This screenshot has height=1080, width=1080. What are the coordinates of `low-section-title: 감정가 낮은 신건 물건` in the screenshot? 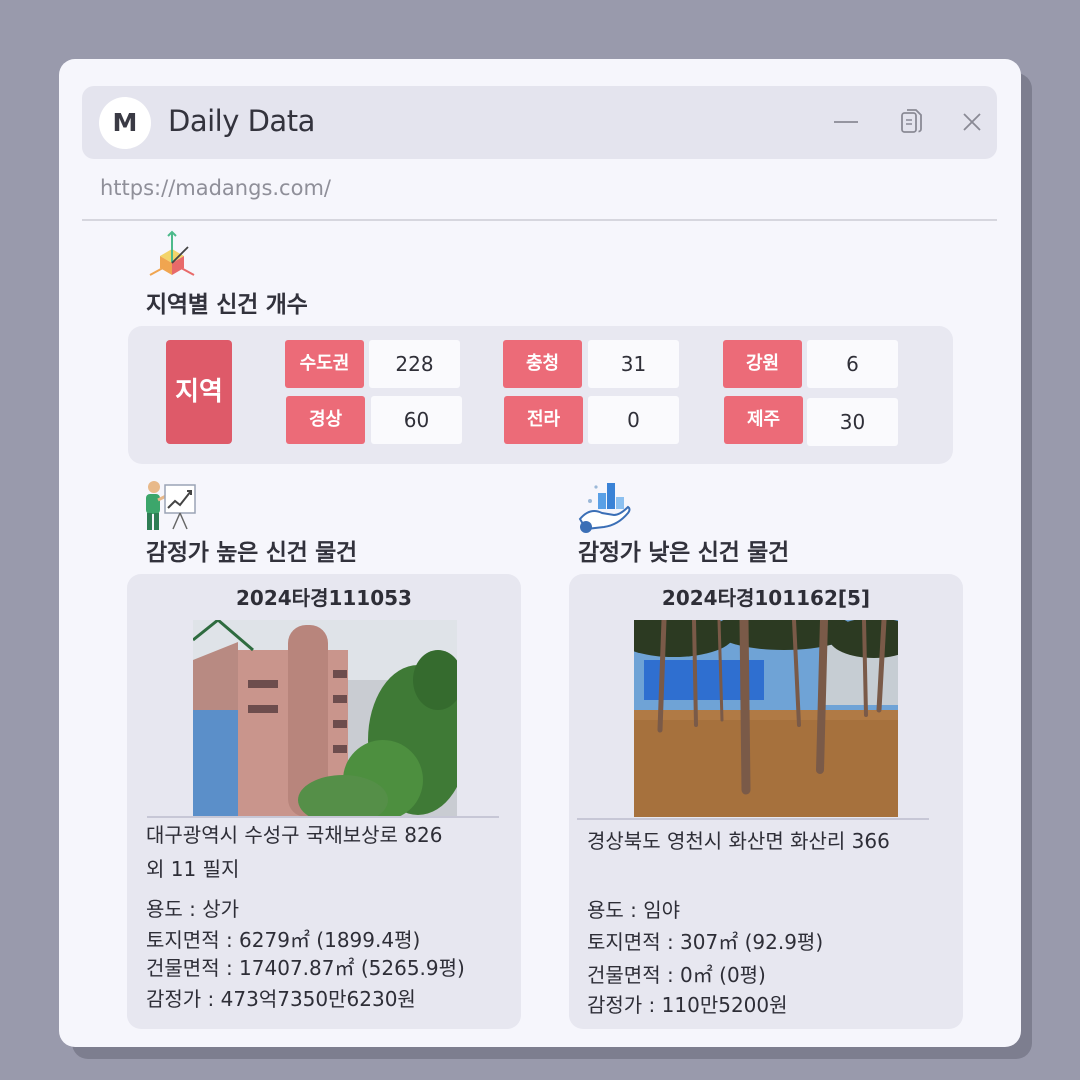 It's located at (683, 553).